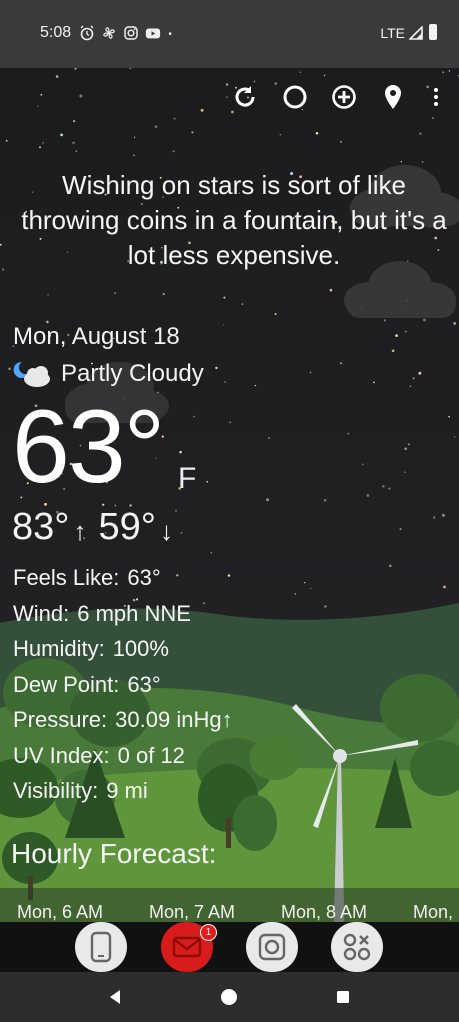 This screenshot has width=459, height=1022. Describe the element at coordinates (393, 97) in the screenshot. I see `location-pin-icon` at that location.